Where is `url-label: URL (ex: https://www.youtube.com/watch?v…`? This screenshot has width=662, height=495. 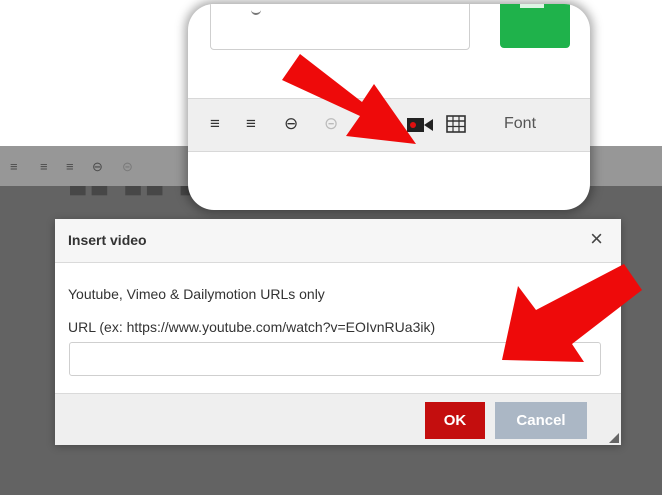
url-label: URL (ex: https://www.youtube.com/watch?v… is located at coordinates (252, 327).